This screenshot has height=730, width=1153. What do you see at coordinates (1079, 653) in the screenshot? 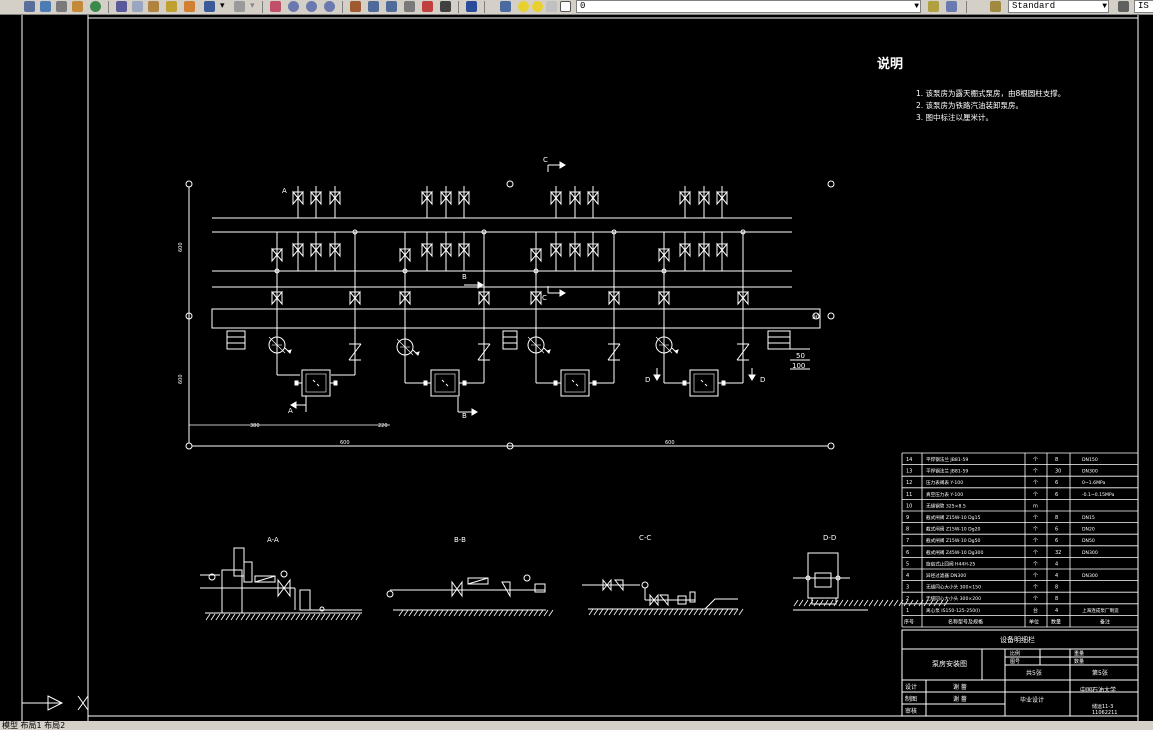
I see `weight-label: 重量` at bounding box center [1079, 653].